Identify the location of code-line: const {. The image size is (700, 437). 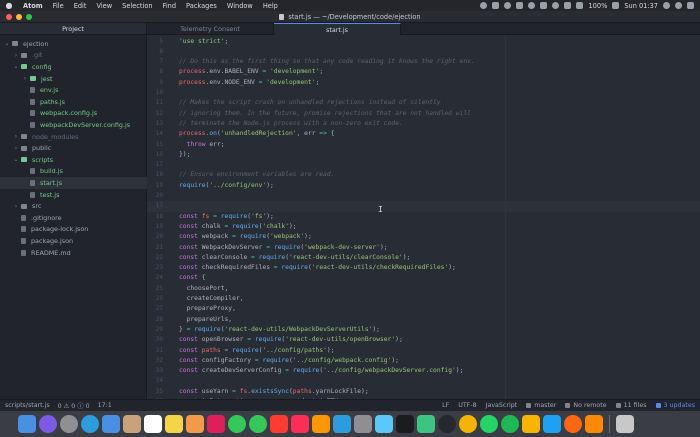
(429, 277).